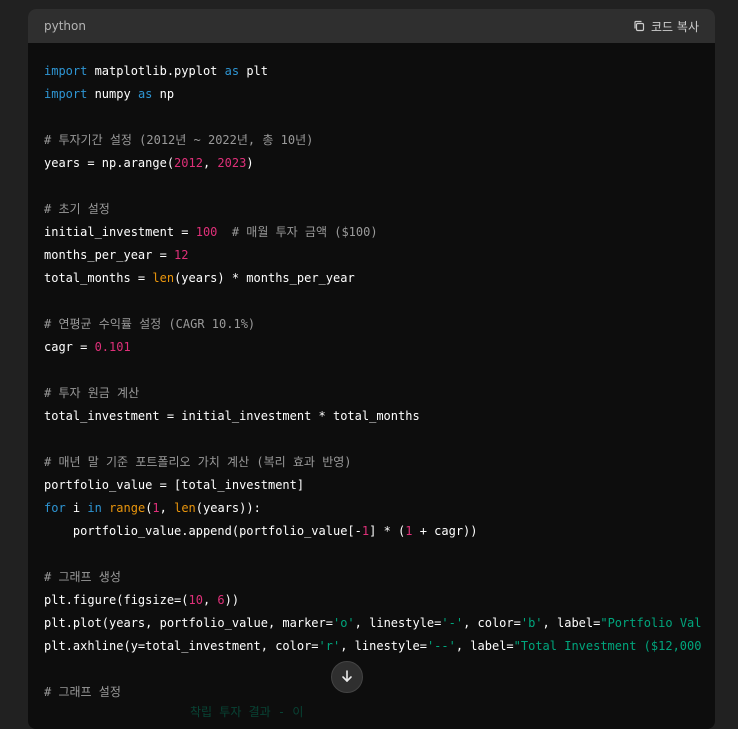  What do you see at coordinates (452, 623) in the screenshot?
I see `code-token: '-'` at bounding box center [452, 623].